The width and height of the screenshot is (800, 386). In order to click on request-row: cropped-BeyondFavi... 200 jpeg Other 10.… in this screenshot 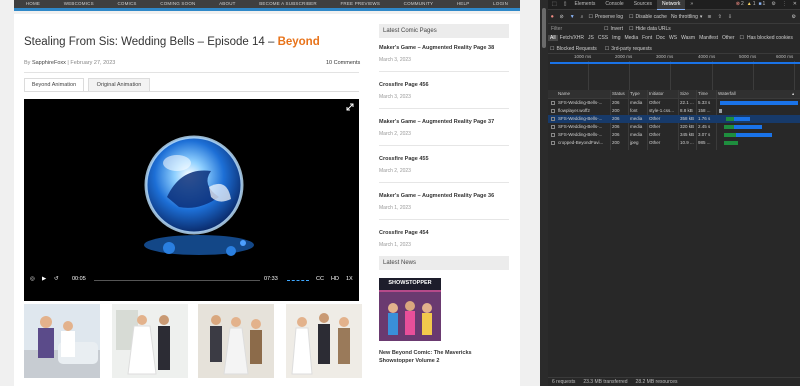, I will do `click(674, 143)`.